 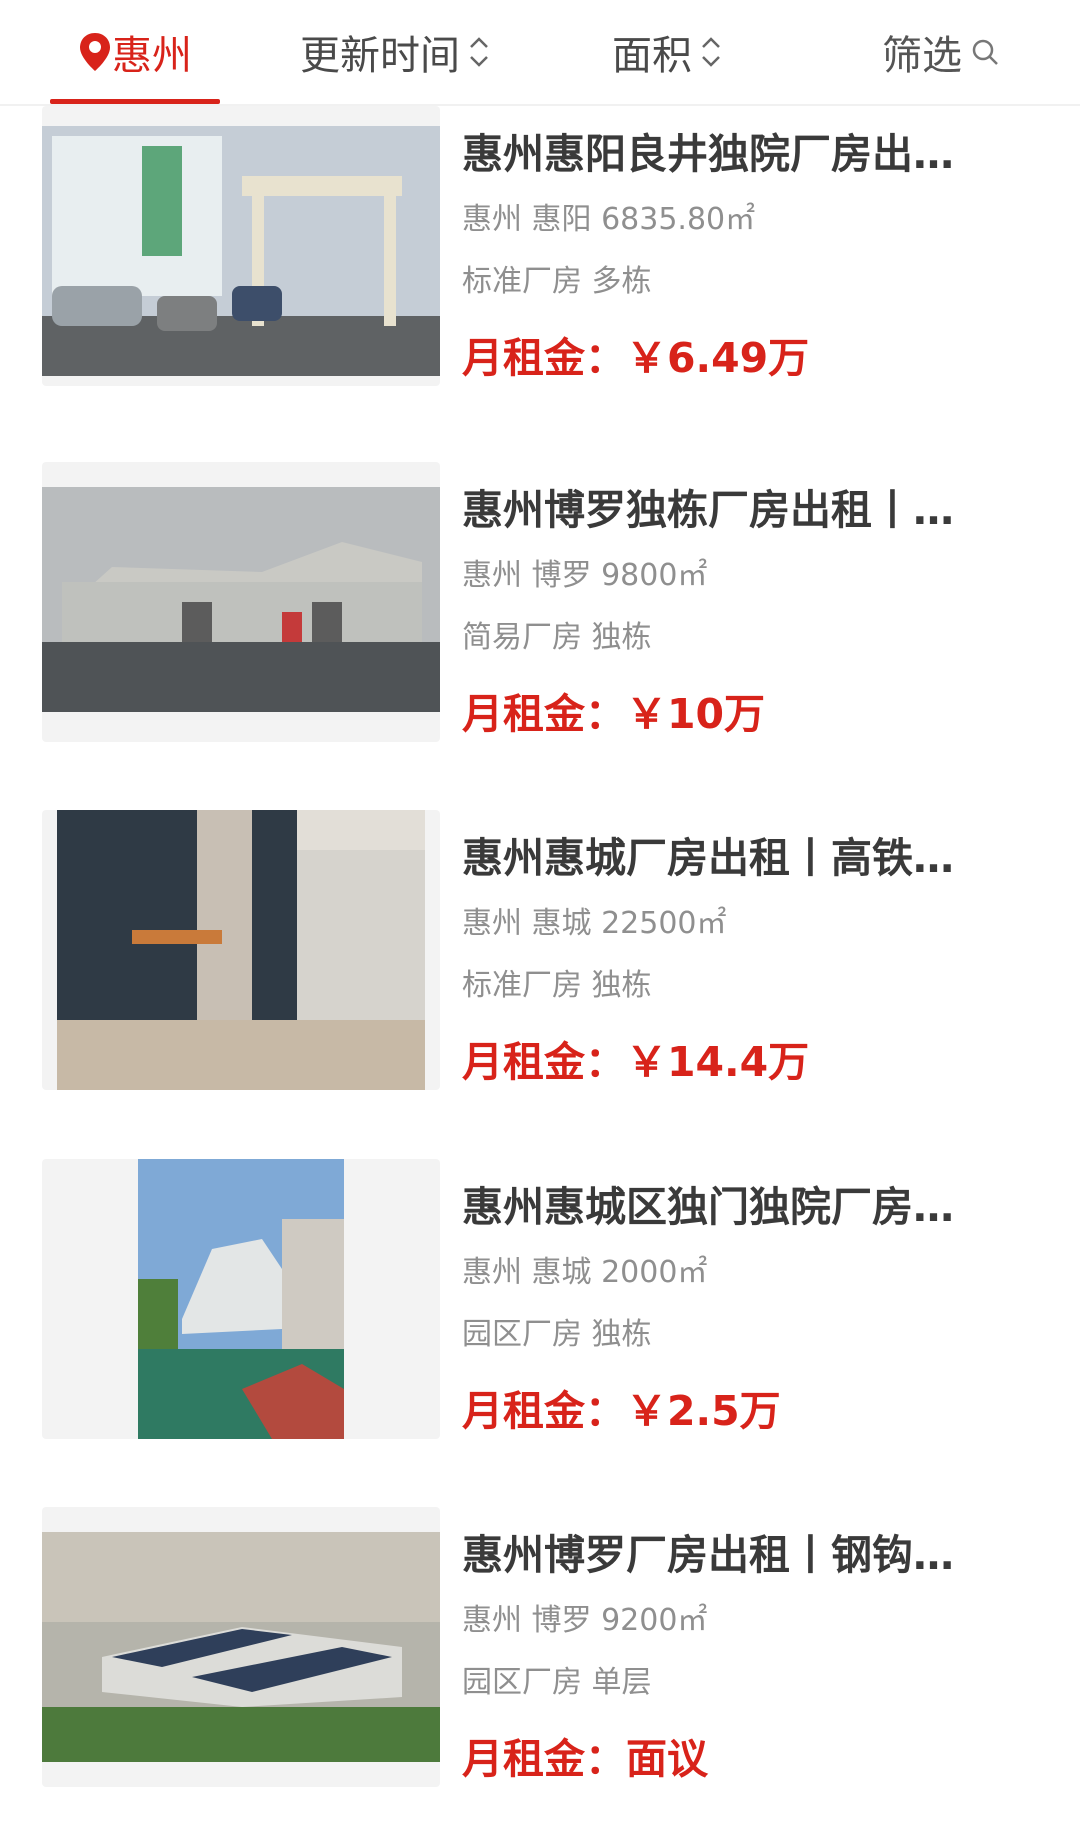 What do you see at coordinates (594, 923) in the screenshot?
I see `listing-location: 惠州 惠城 22500㎡` at bounding box center [594, 923].